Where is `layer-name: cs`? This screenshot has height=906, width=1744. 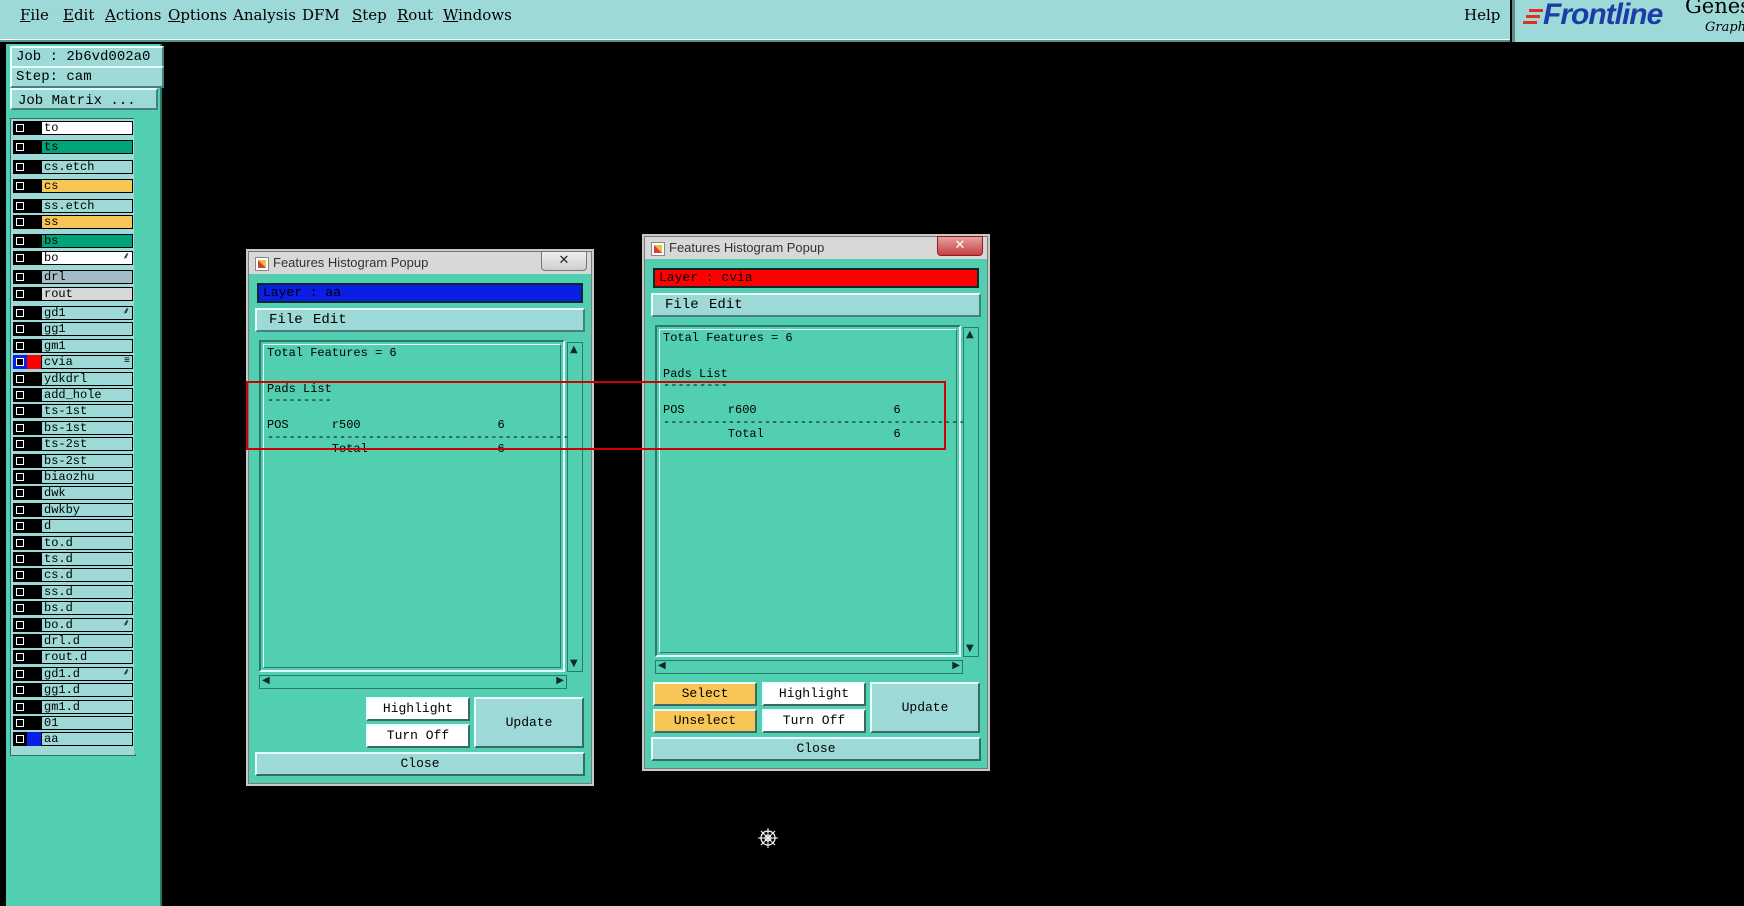
layer-name: cs is located at coordinates (87, 186).